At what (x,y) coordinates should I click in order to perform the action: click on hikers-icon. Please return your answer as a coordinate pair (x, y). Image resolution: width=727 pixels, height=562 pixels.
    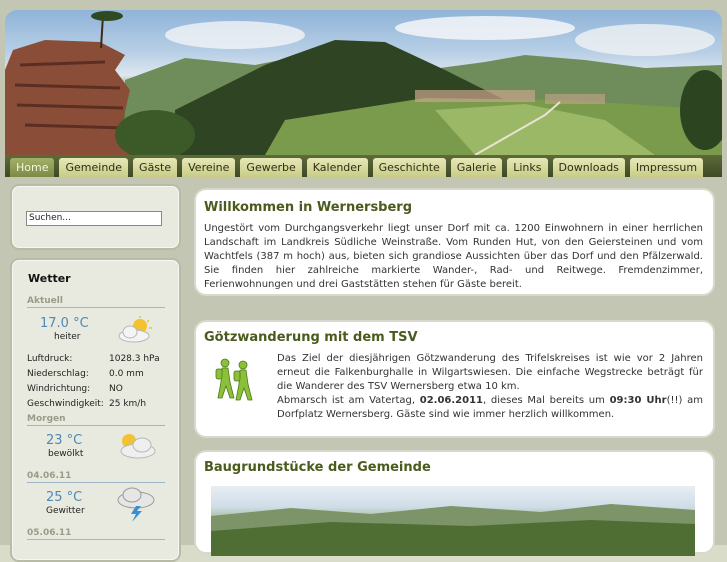
    Looking at the image, I should click on (234, 379).